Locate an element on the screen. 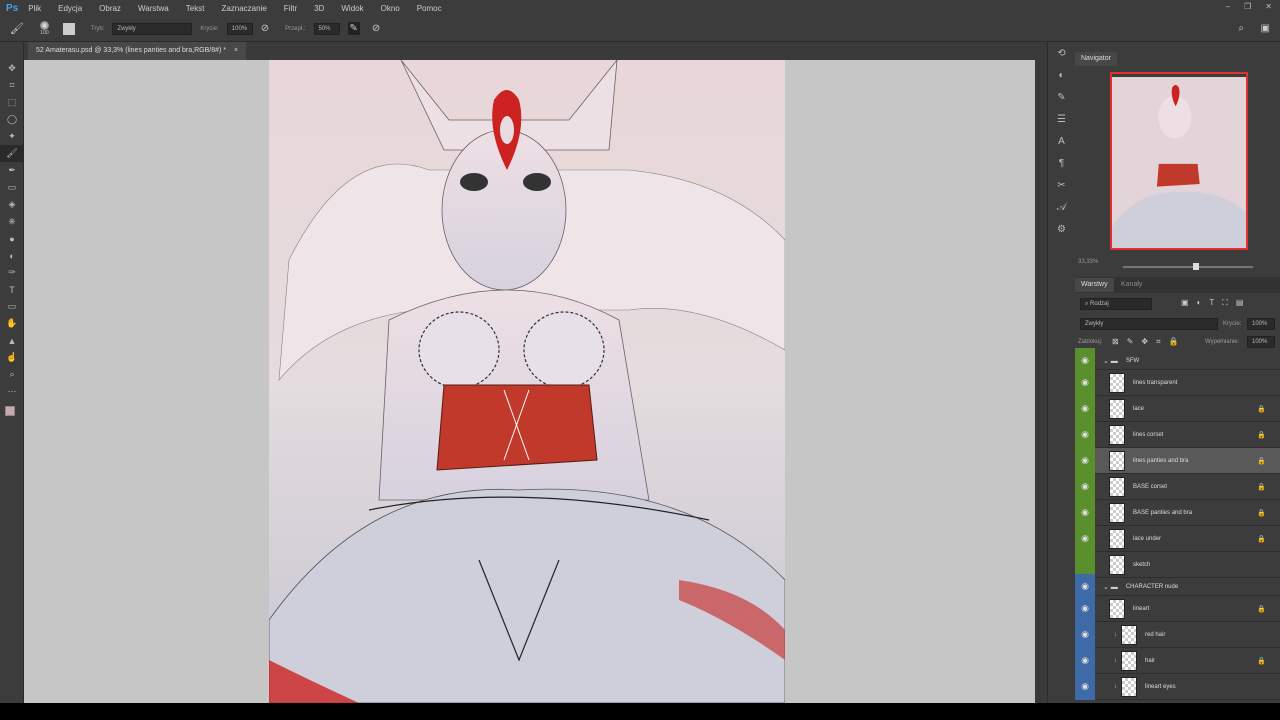 This screenshot has width=1280, height=720. pressure-opacity-icon: ⊘ is located at coordinates (265, 28).